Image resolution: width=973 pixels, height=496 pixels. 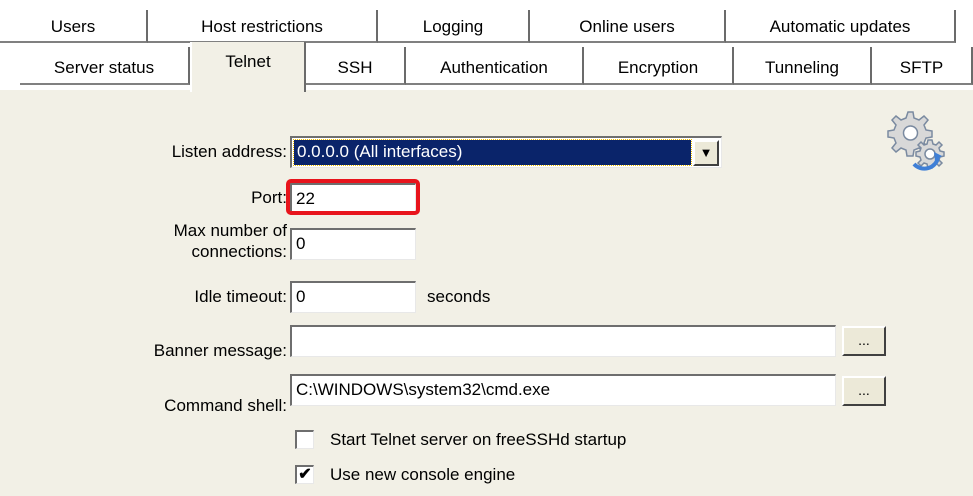 What do you see at coordinates (248, 67) in the screenshot?
I see `tab-telnet: Telnet` at bounding box center [248, 67].